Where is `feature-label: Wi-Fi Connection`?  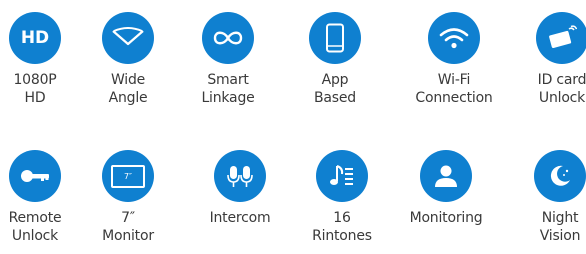
feature-label: Wi-Fi Connection is located at coordinates (454, 89).